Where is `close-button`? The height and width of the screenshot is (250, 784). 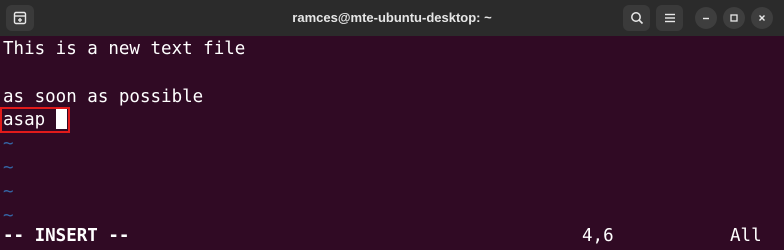
close-button is located at coordinates (762, 18).